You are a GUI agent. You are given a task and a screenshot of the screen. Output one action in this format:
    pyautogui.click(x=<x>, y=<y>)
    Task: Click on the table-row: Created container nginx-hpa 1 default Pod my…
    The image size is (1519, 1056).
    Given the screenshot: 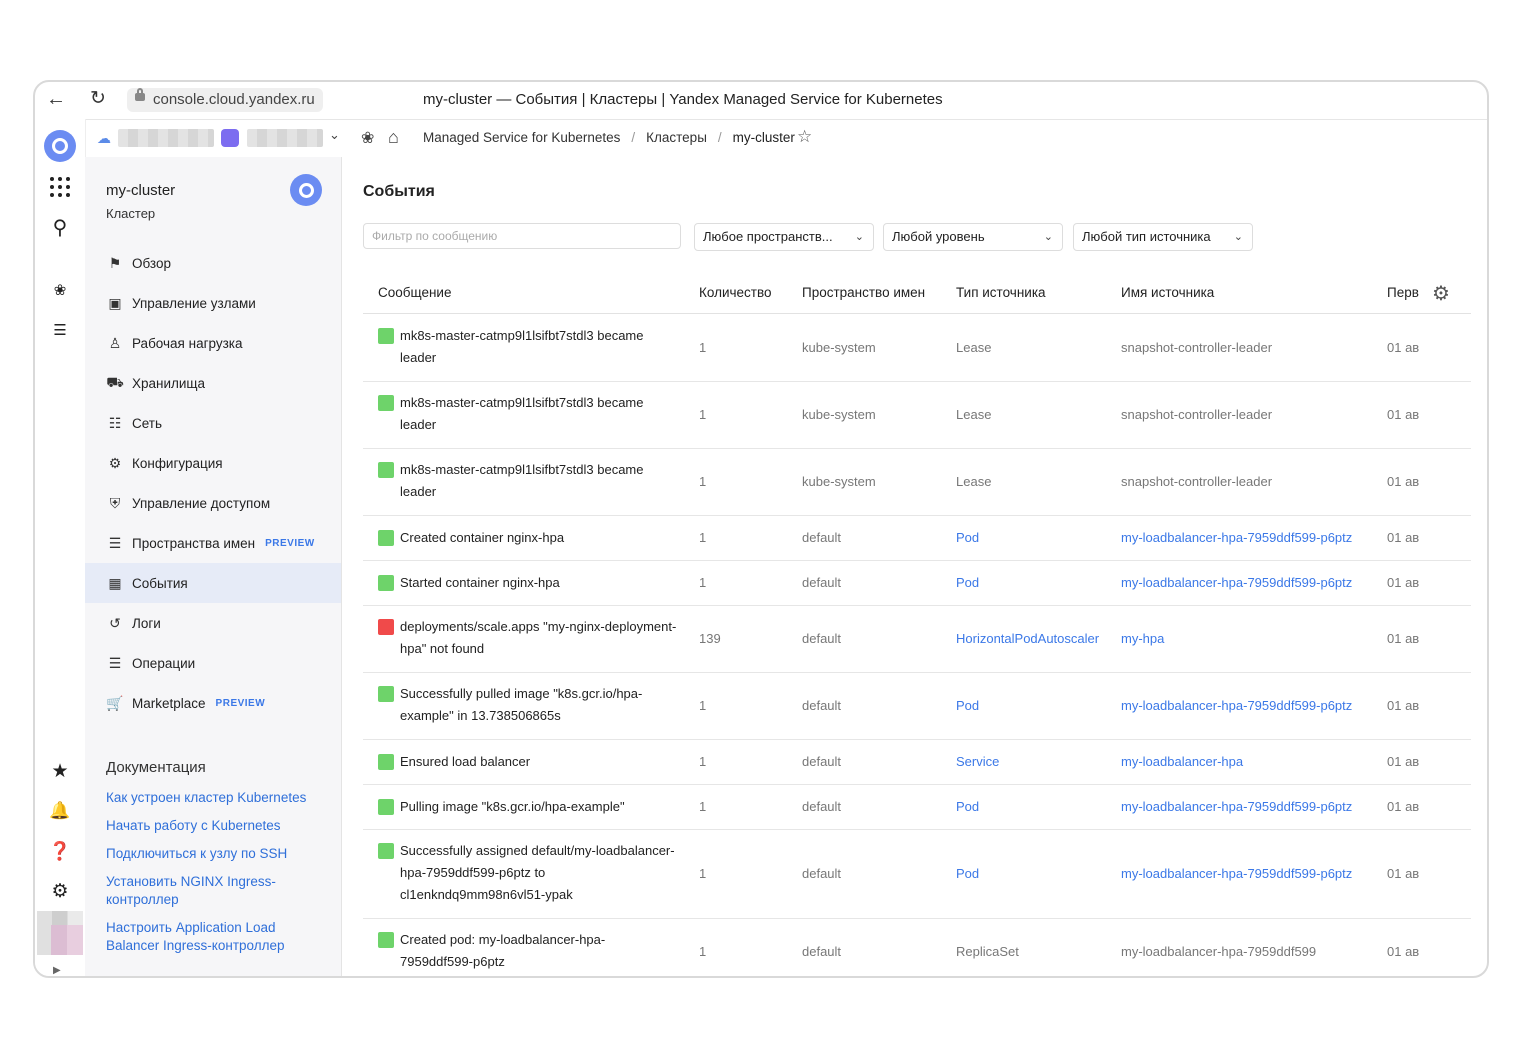 What is the action you would take?
    pyautogui.click(x=917, y=538)
    